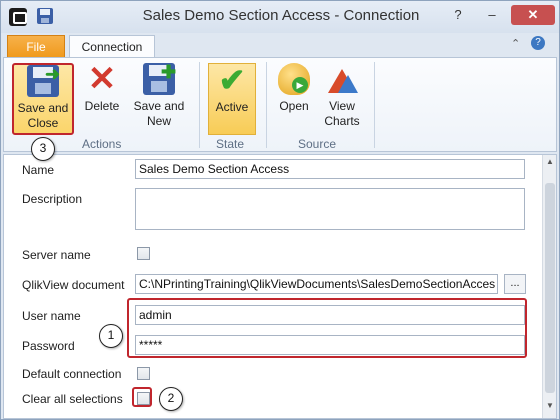 Image resolution: width=560 pixels, height=420 pixels. I want to click on callout-3: 3, so click(43, 149).